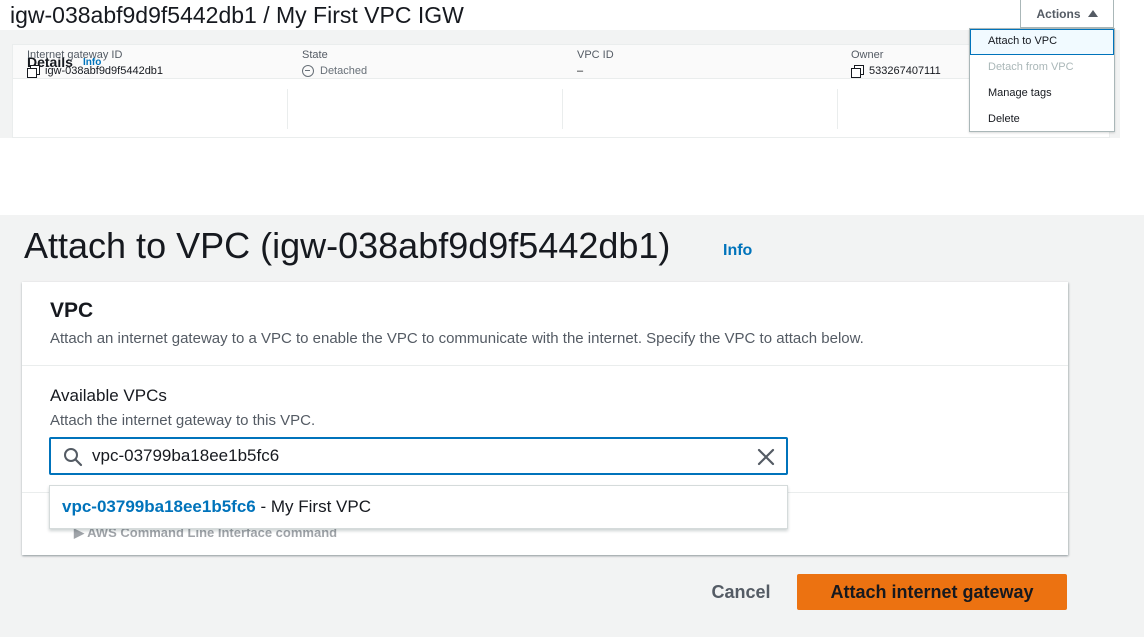  I want to click on details-card: Details Info, so click(561, 91).